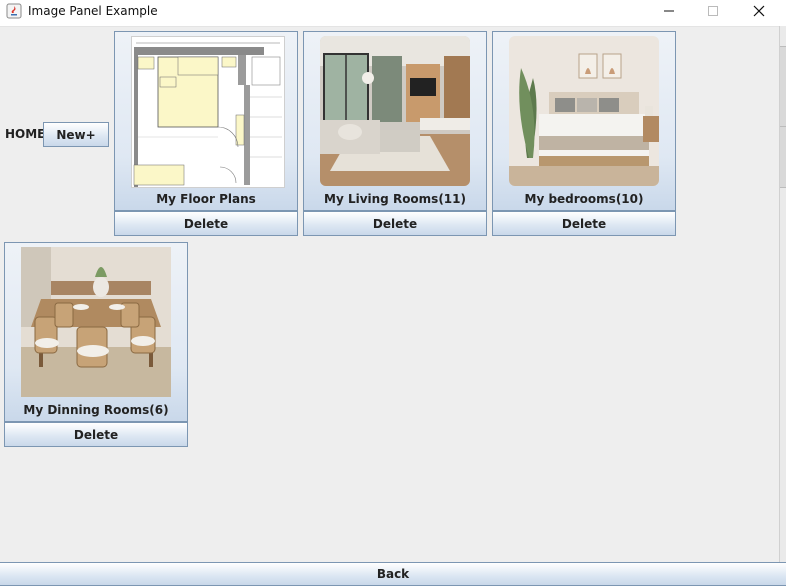  I want to click on album-label: My Floor Plans, so click(206, 199).